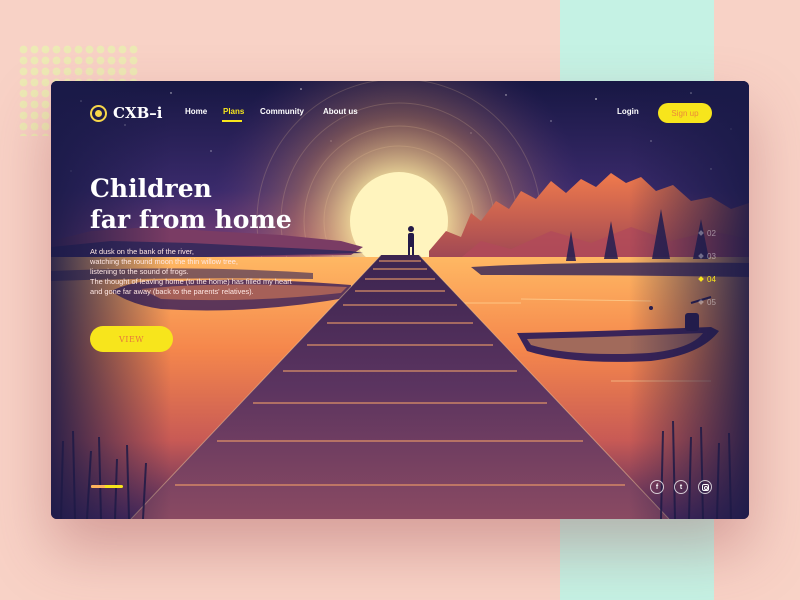 This screenshot has width=800, height=600. What do you see at coordinates (151, 188) in the screenshot?
I see `hero-title-line: Children` at bounding box center [151, 188].